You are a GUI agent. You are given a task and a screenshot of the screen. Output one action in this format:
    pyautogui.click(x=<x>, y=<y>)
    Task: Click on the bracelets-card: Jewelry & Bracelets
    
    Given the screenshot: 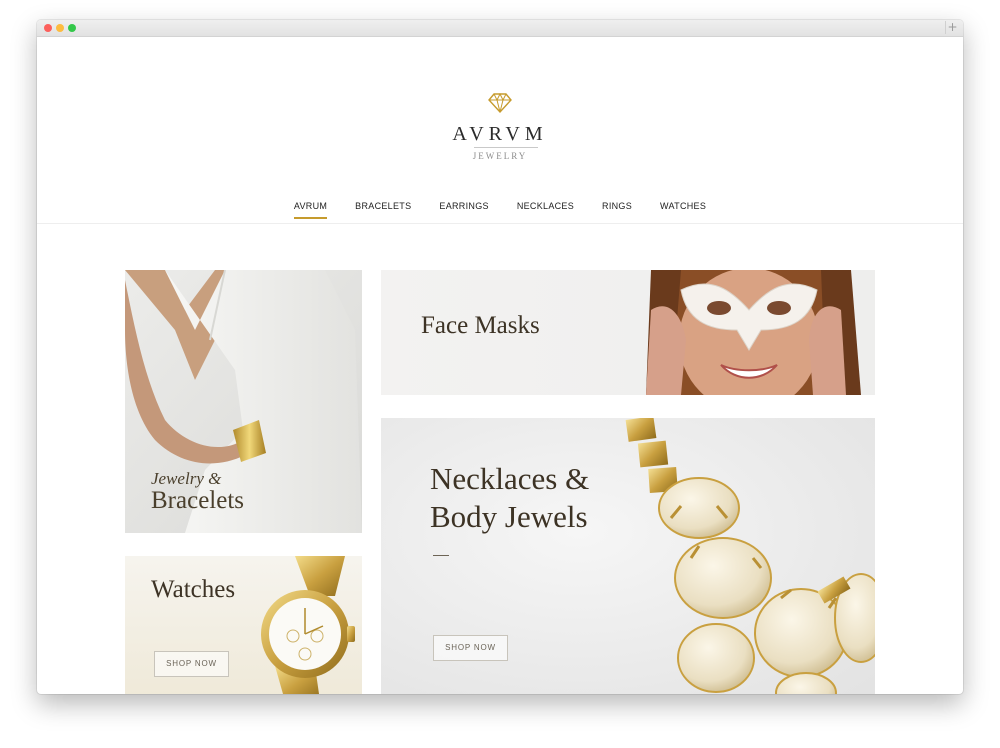 What is the action you would take?
    pyautogui.click(x=243, y=401)
    